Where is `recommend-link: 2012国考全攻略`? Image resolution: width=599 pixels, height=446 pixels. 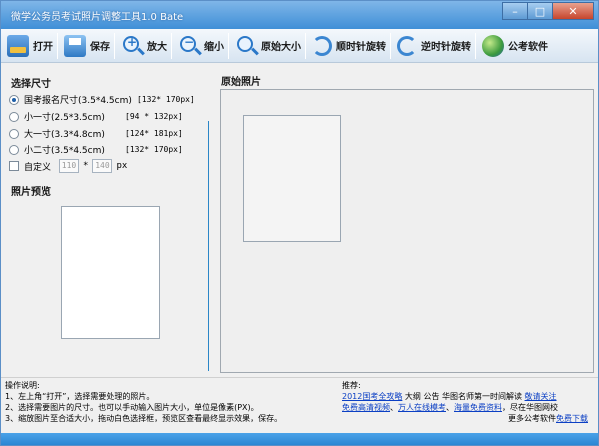
recommend-link: 2012国考全攻略 is located at coordinates (372, 396).